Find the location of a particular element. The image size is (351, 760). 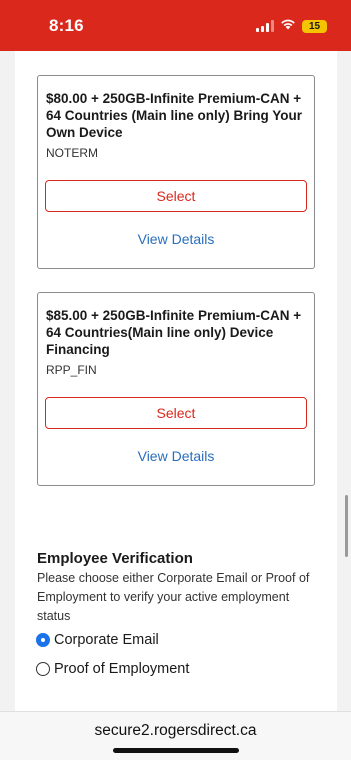

radio-corporate-email: Corporate Email is located at coordinates (97, 640).